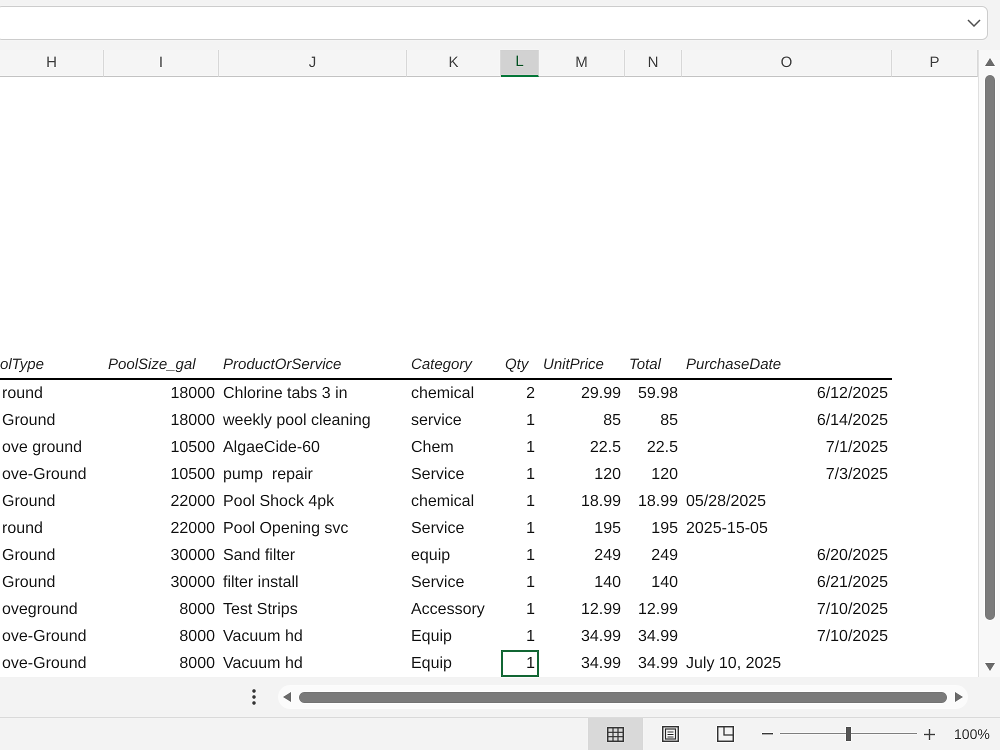 The height and width of the screenshot is (750, 1000). Describe the element at coordinates (313, 609) in the screenshot. I see `table-cell: Test Strips` at that location.